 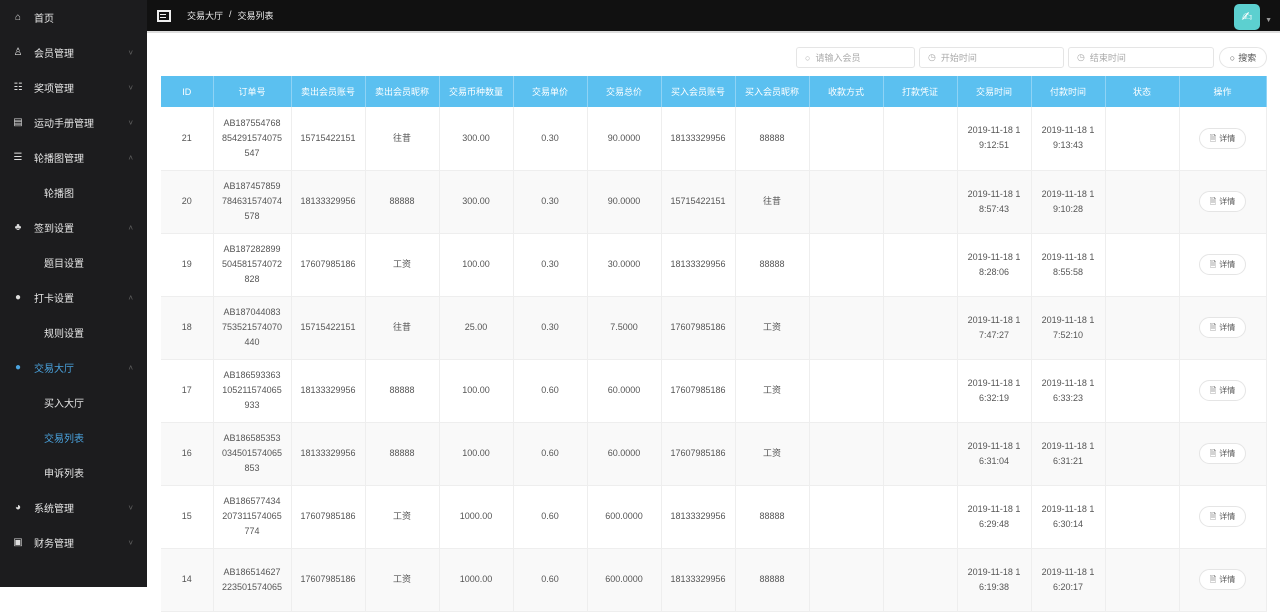 What do you see at coordinates (698, 517) in the screenshot?
I see `table-cell: 18133329956` at bounding box center [698, 517].